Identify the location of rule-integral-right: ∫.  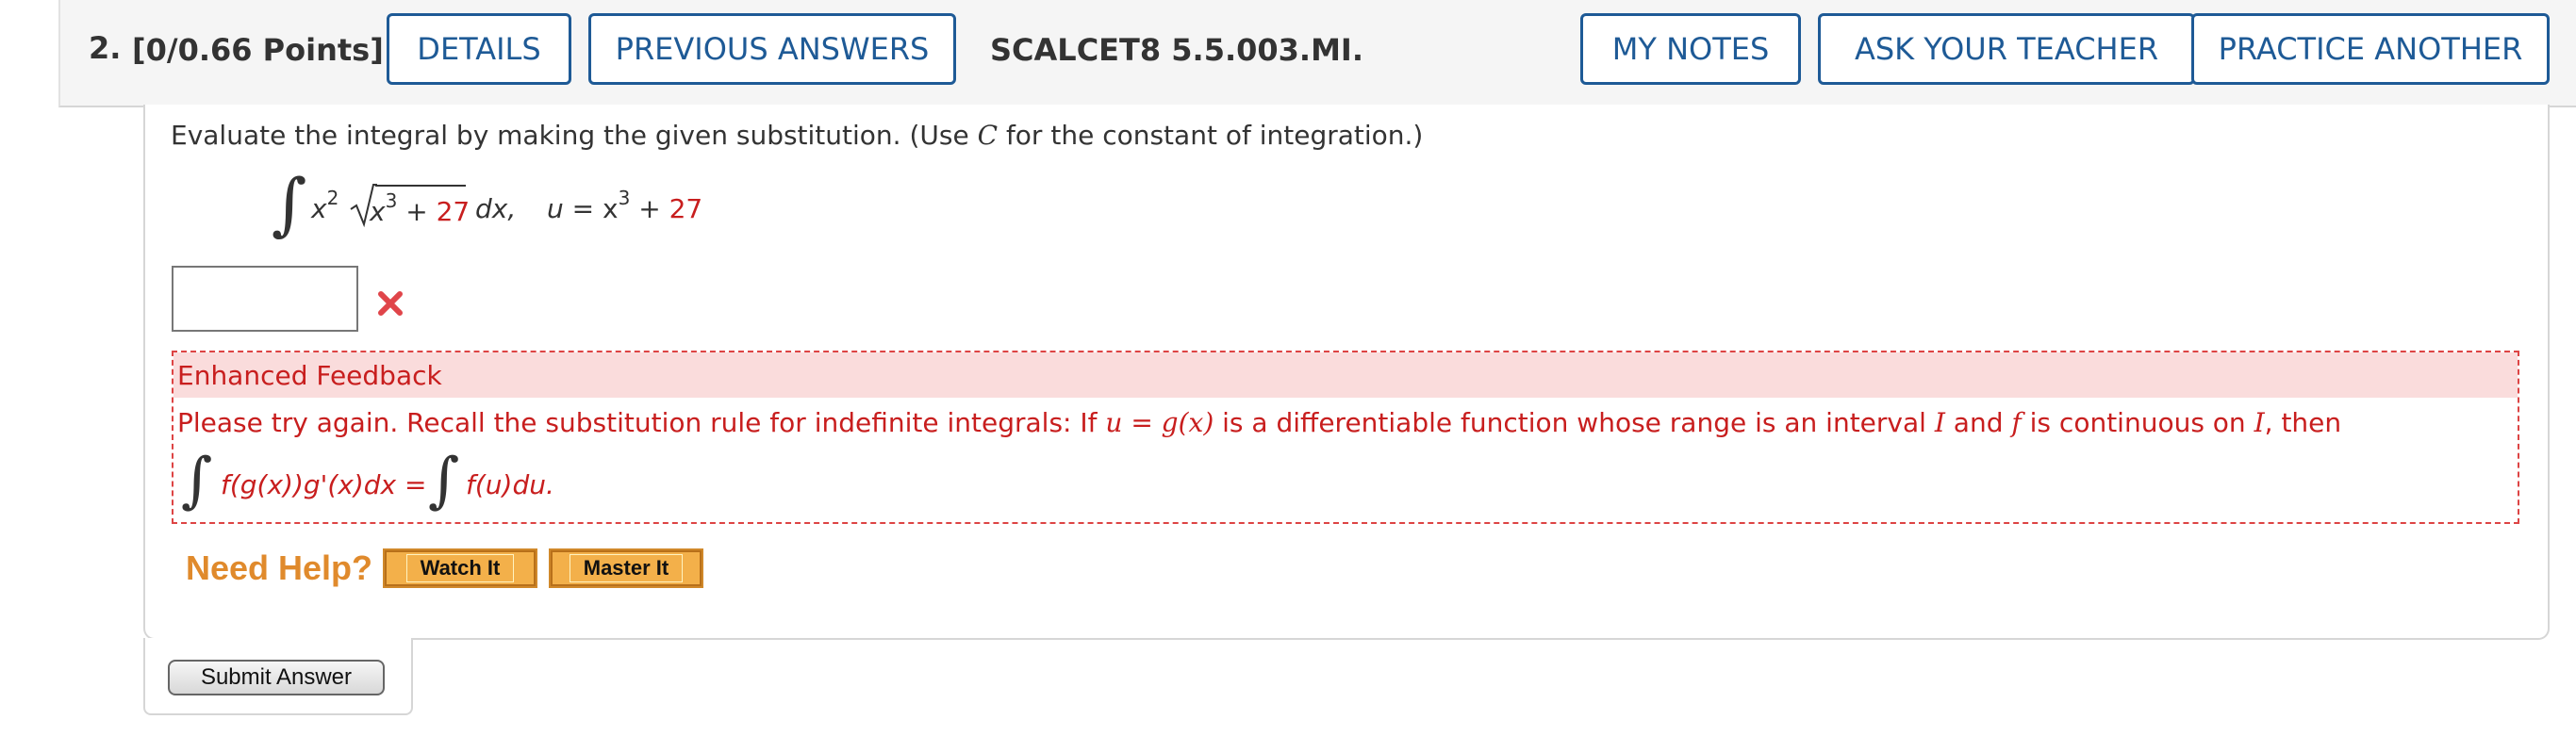
(444, 481).